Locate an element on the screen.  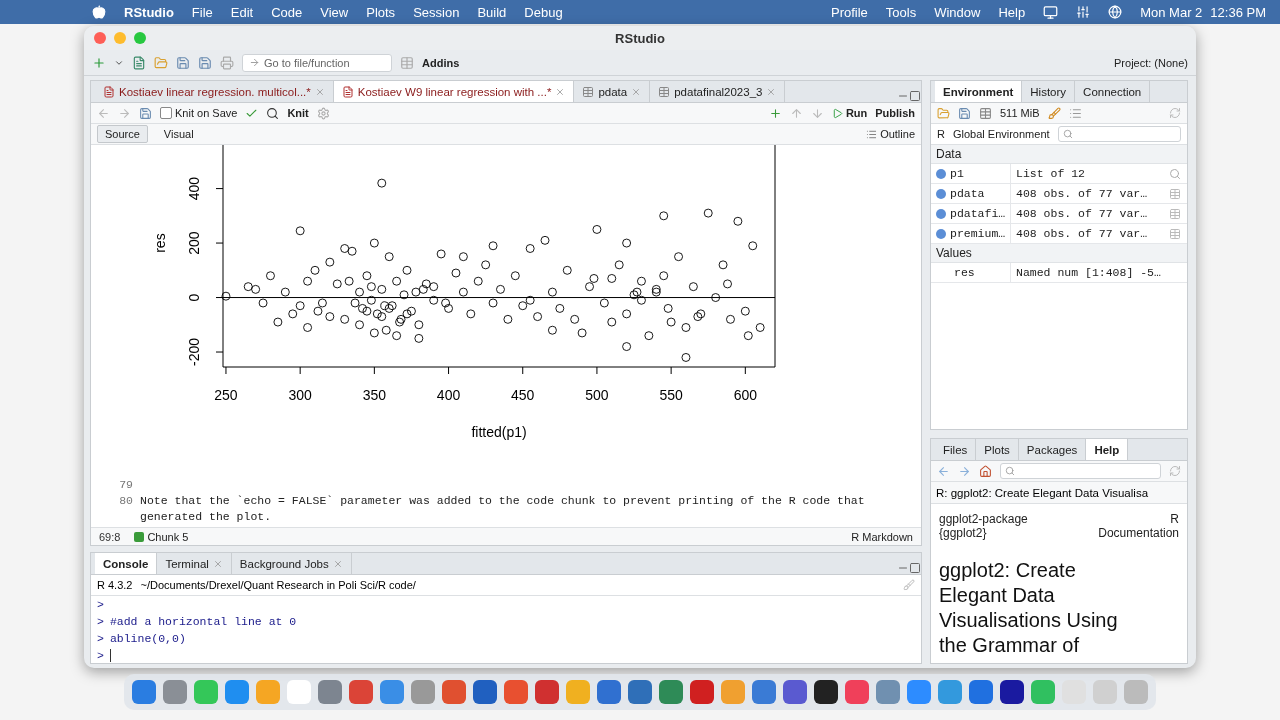
variable-name: res is located at coordinates (971, 272).